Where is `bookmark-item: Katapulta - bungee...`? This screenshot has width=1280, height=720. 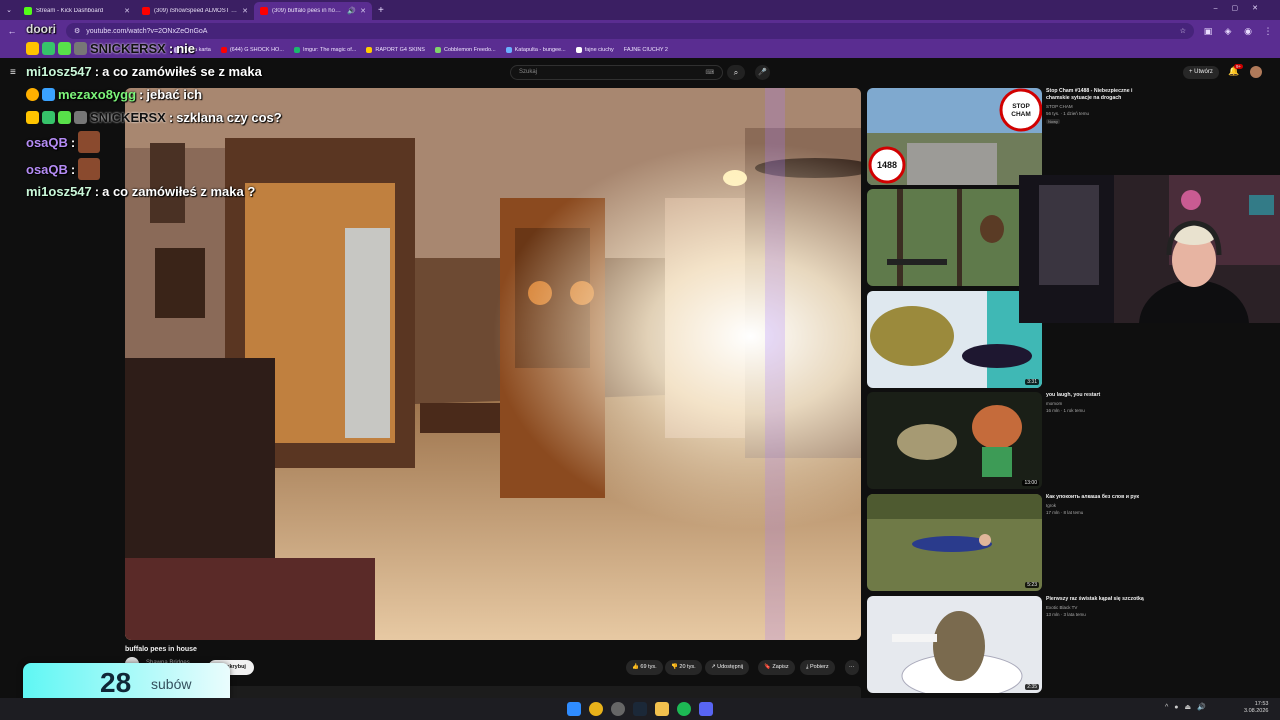
bookmark-item: Katapulta - bungee... is located at coordinates (535, 50).